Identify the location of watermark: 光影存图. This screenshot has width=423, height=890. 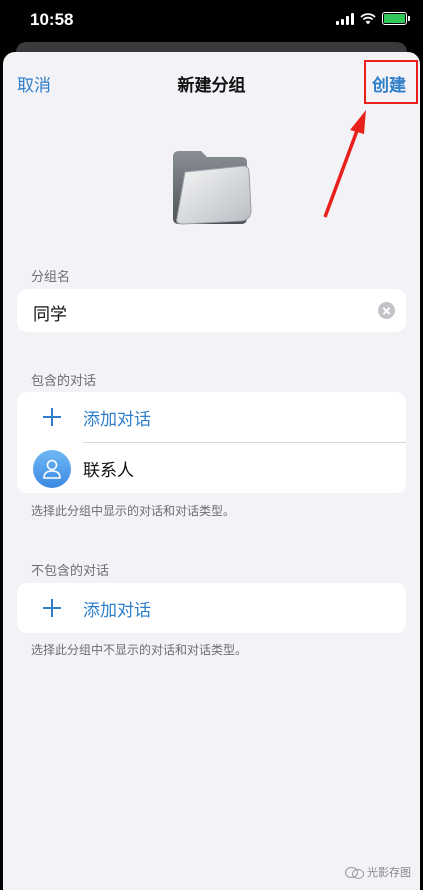
(378, 872).